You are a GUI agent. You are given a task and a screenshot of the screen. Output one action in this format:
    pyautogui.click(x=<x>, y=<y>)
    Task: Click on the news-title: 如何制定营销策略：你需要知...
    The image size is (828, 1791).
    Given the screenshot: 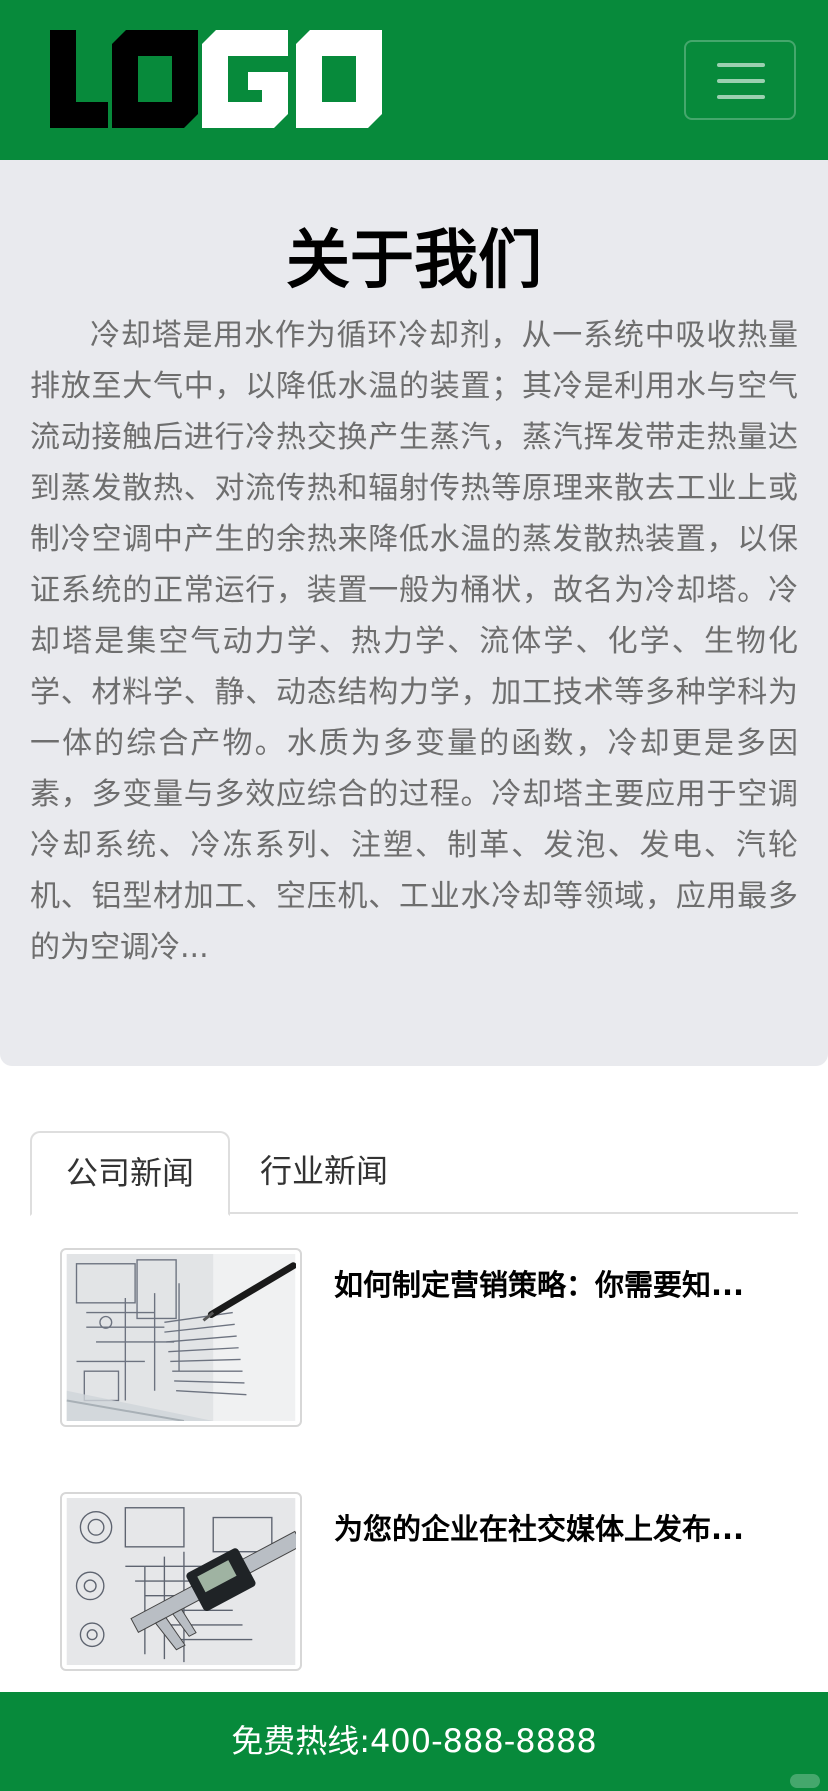 What is the action you would take?
    pyautogui.click(x=551, y=1283)
    